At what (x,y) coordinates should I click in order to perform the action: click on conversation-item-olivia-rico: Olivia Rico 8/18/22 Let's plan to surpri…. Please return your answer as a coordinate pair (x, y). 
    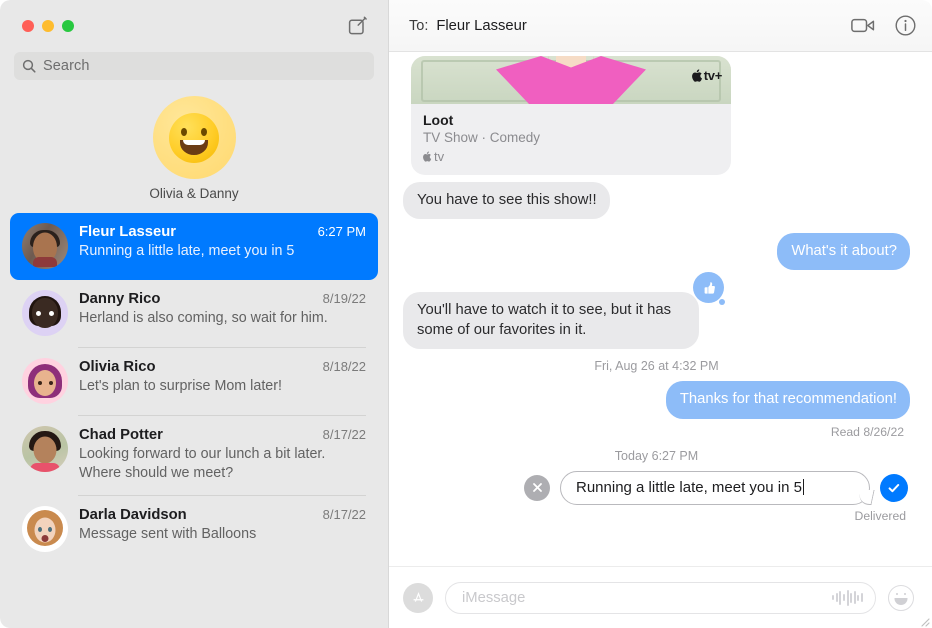
    Looking at the image, I should click on (194, 381).